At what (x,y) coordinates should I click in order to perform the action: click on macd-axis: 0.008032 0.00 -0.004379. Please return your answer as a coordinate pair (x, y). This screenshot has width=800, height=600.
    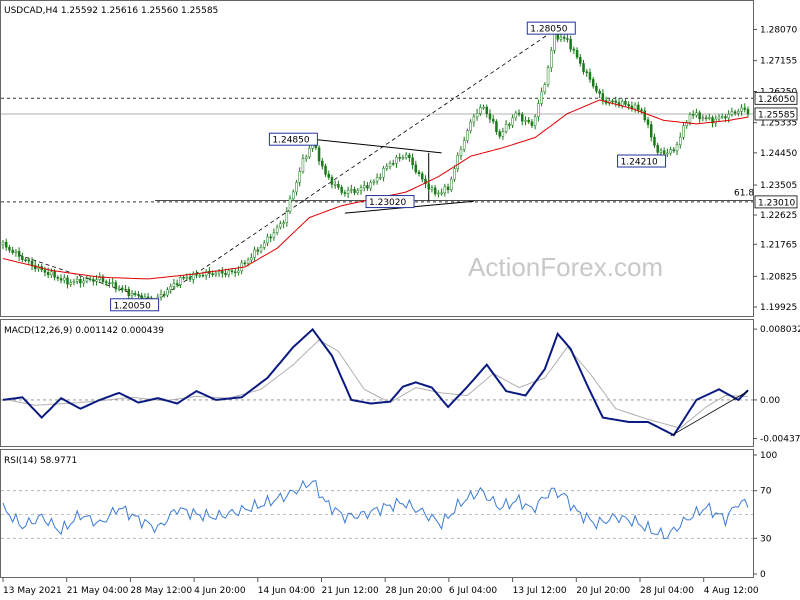
    Looking at the image, I should click on (776, 385).